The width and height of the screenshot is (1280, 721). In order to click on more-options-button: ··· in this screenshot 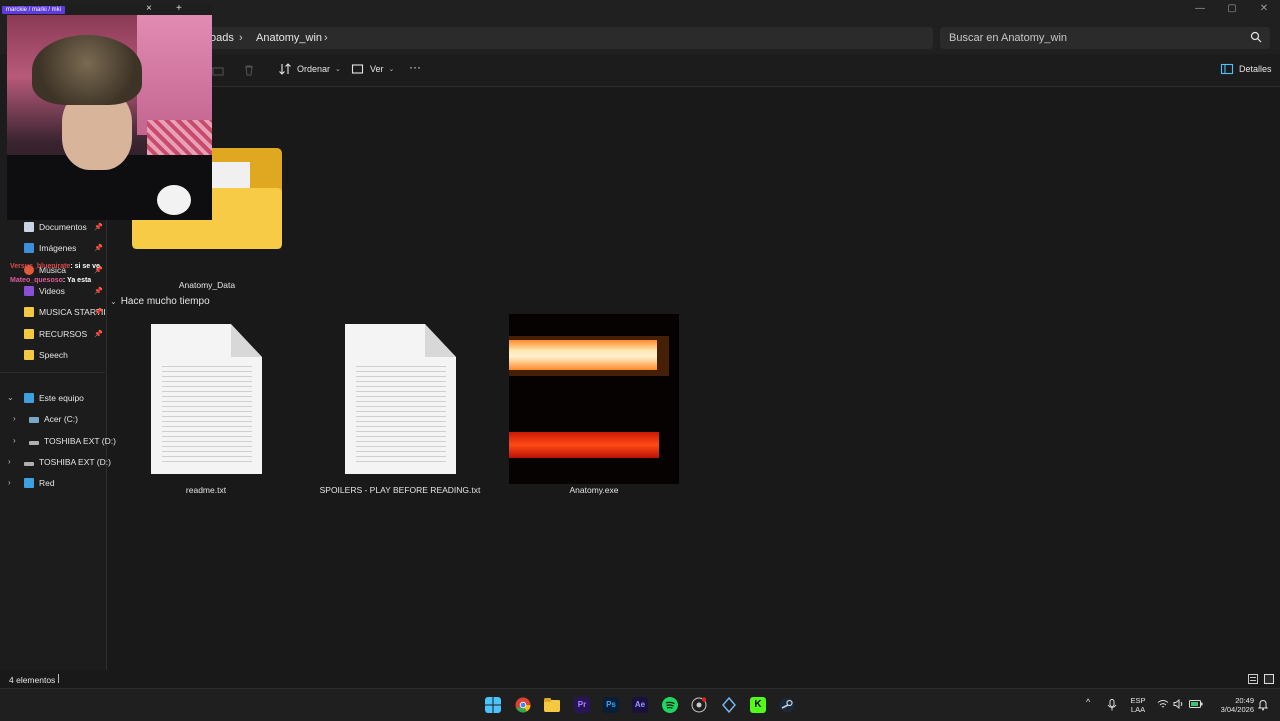, I will do `click(415, 67)`.